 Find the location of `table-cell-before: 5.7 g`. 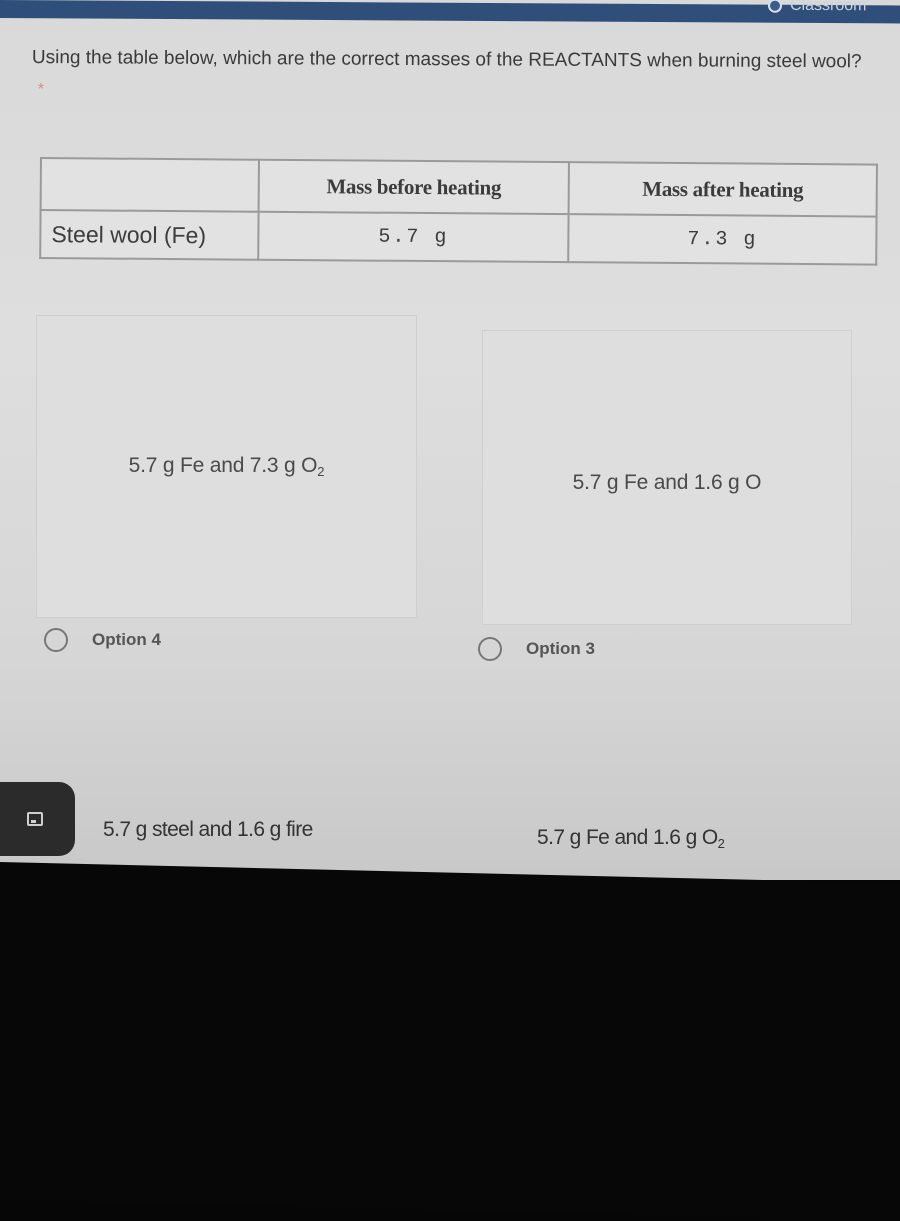

table-cell-before: 5.7 g is located at coordinates (413, 237).